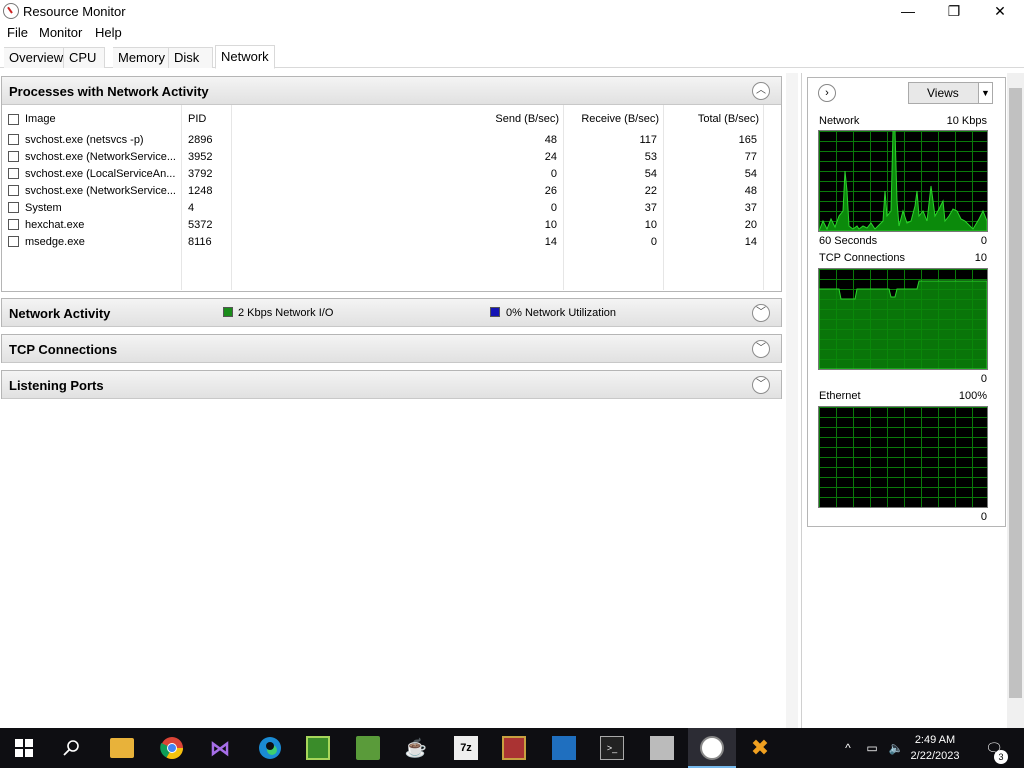 This screenshot has height=768, width=1024. What do you see at coordinates (63, 349) in the screenshot?
I see `tcp-connections-title: TCP Connections` at bounding box center [63, 349].